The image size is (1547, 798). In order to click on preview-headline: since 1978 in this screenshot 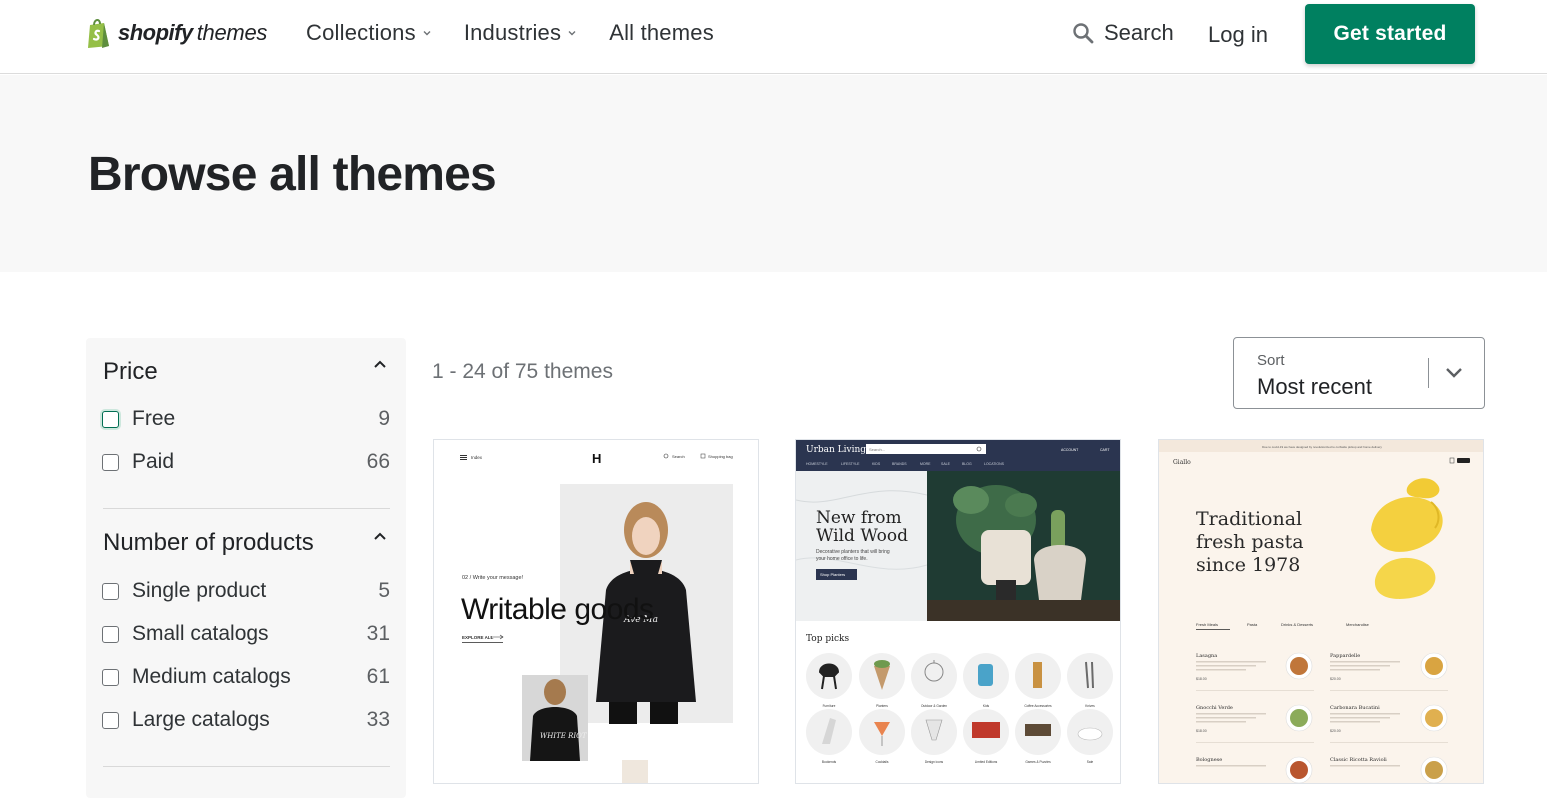, I will do `click(1248, 565)`.